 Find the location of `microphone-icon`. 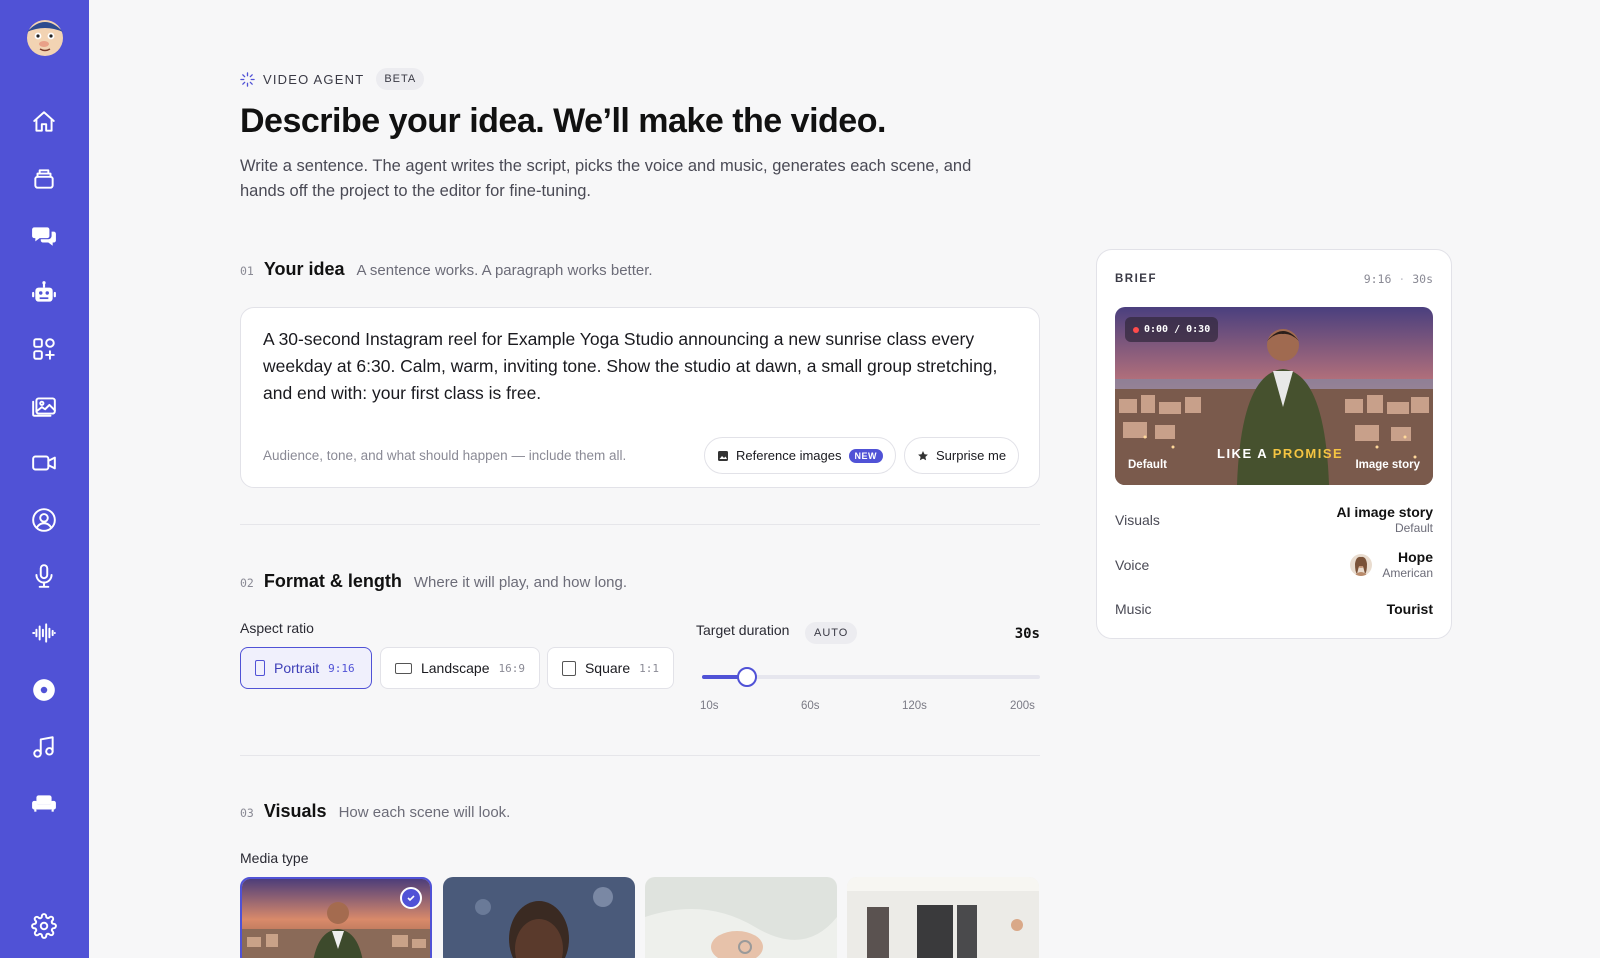

microphone-icon is located at coordinates (44, 576).